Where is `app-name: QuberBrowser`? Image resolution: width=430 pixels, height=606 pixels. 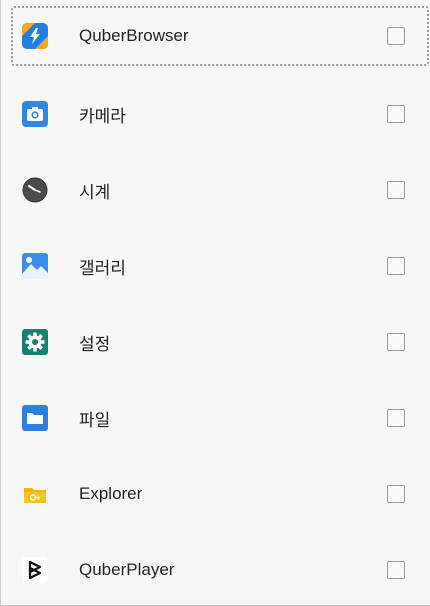 app-name: QuberBrowser is located at coordinates (134, 35).